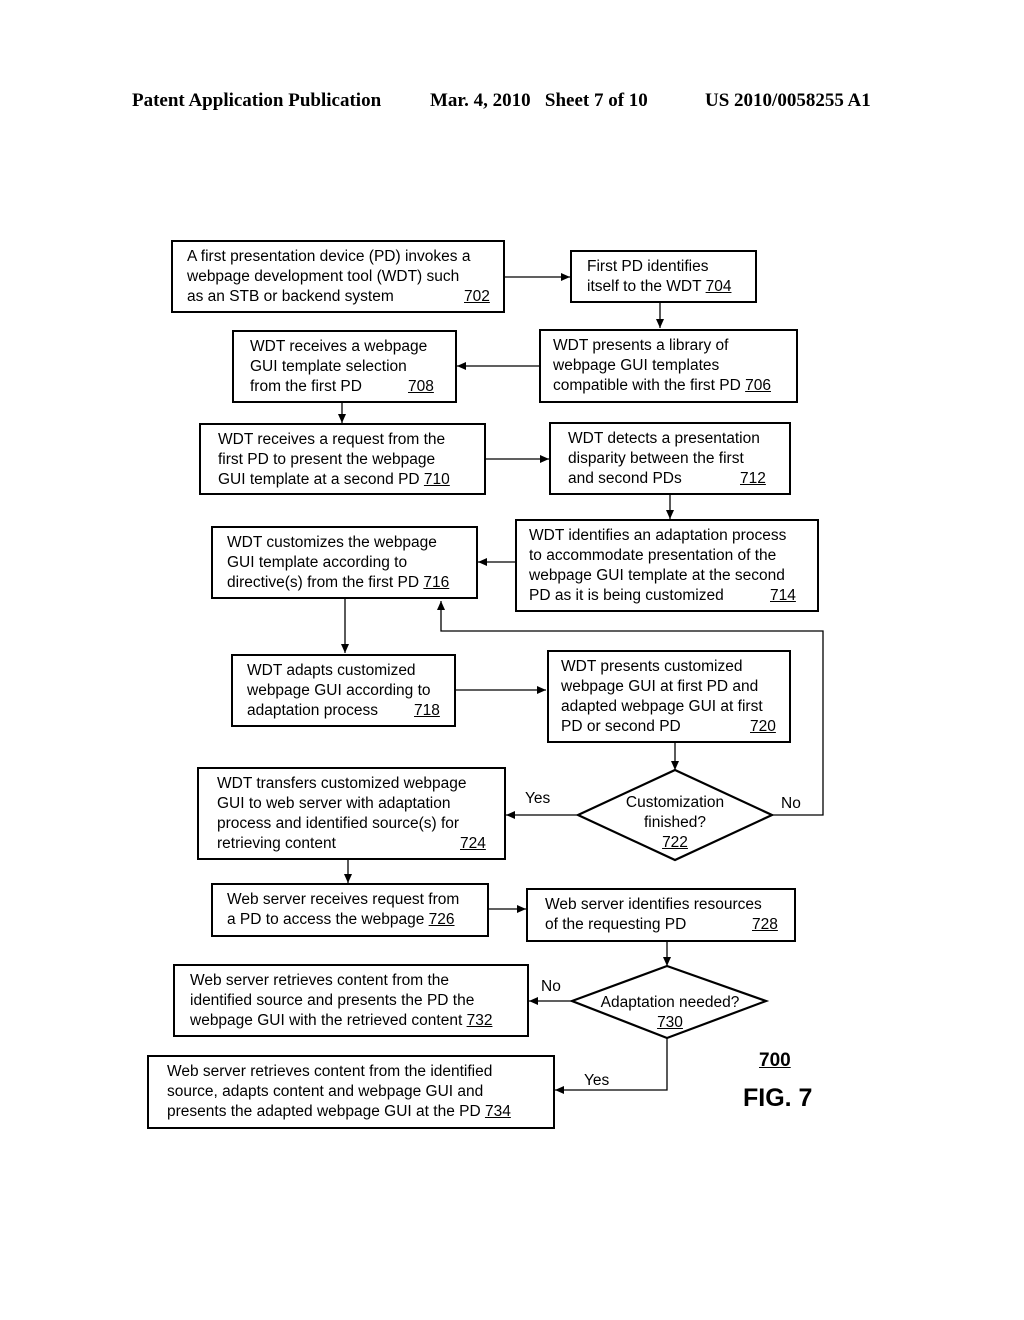 The width and height of the screenshot is (1024, 1320). Describe the element at coordinates (616, 924) in the screenshot. I see `step-728-line: of the requesting PD` at that location.